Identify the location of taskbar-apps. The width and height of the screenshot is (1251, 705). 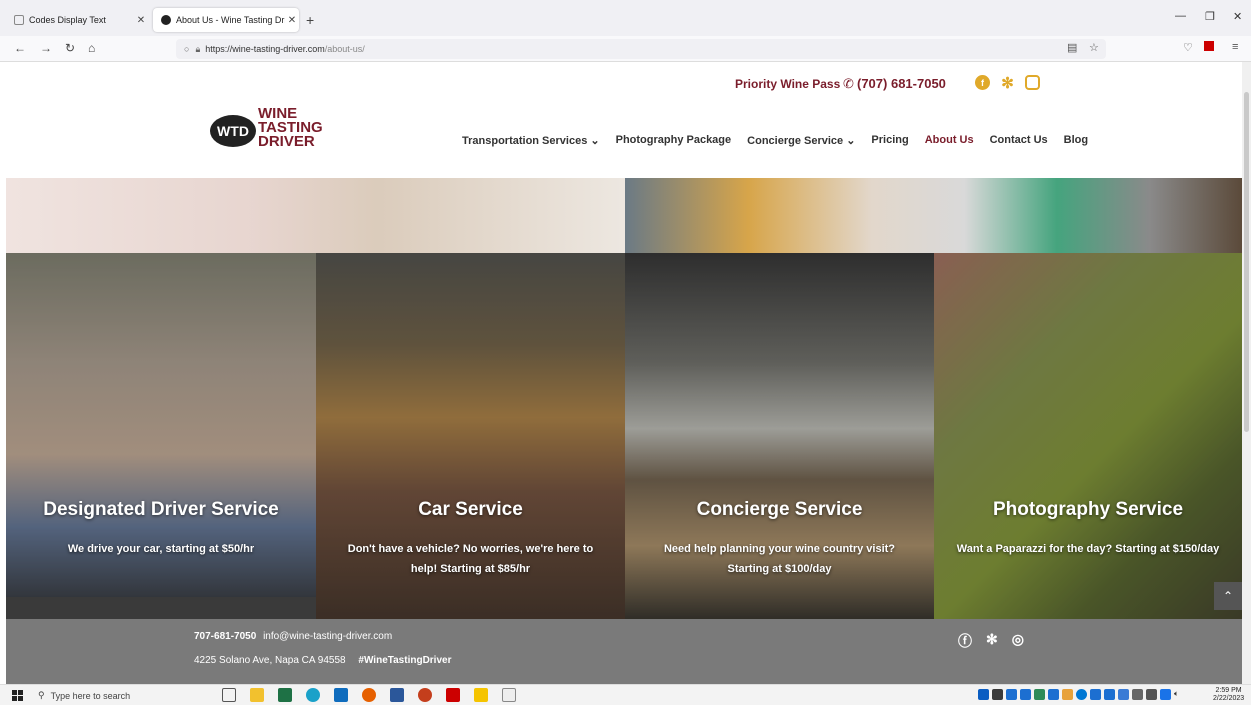
(369, 695).